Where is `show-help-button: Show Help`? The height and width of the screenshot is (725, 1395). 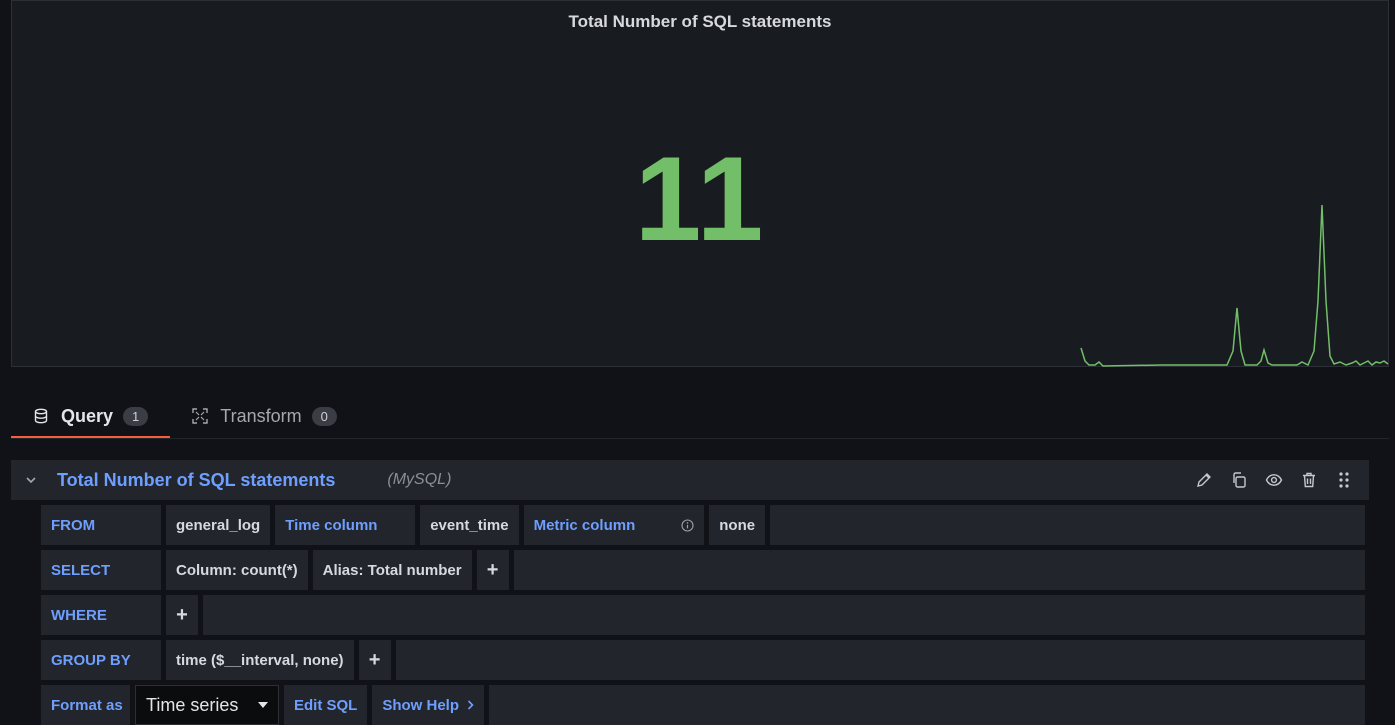 show-help-button: Show Help is located at coordinates (428, 705).